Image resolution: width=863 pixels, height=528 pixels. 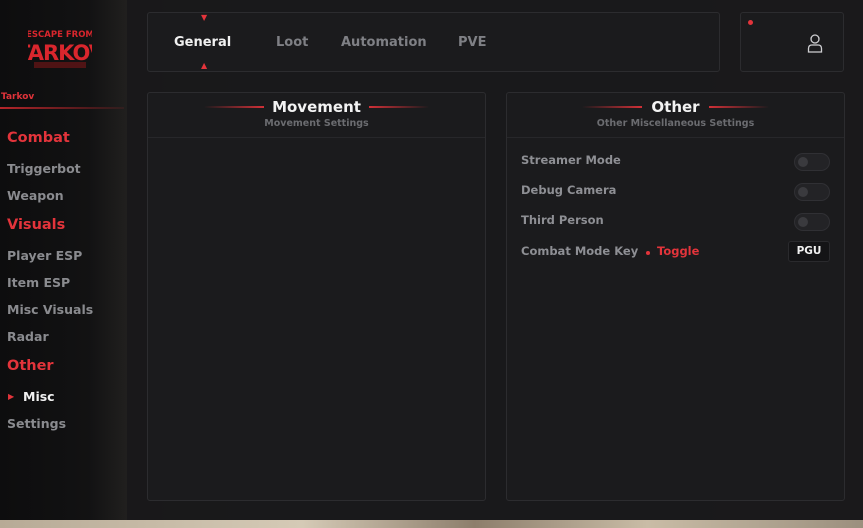 What do you see at coordinates (678, 251) in the screenshot?
I see `combat-mode-toggle-option: Toggle` at bounding box center [678, 251].